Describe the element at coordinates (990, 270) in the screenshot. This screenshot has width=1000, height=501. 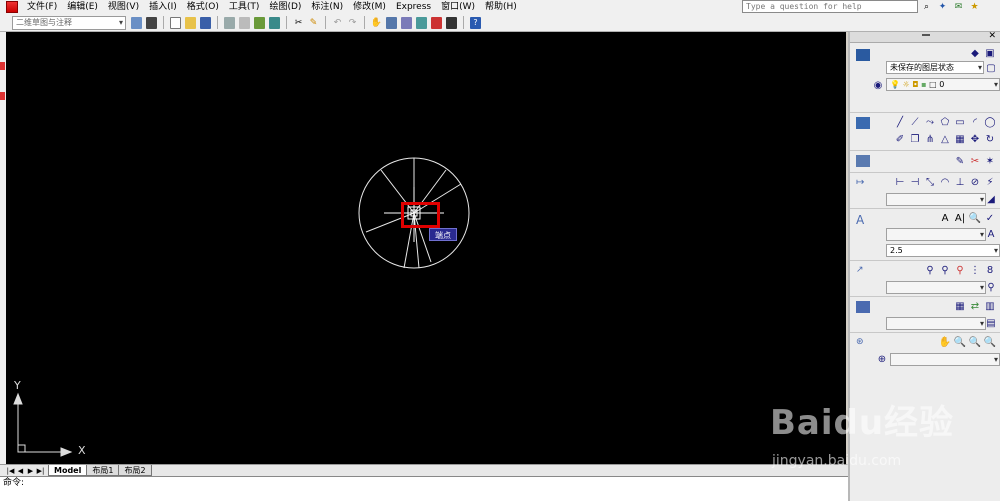
I see `collect-leader-icon: 8` at that location.